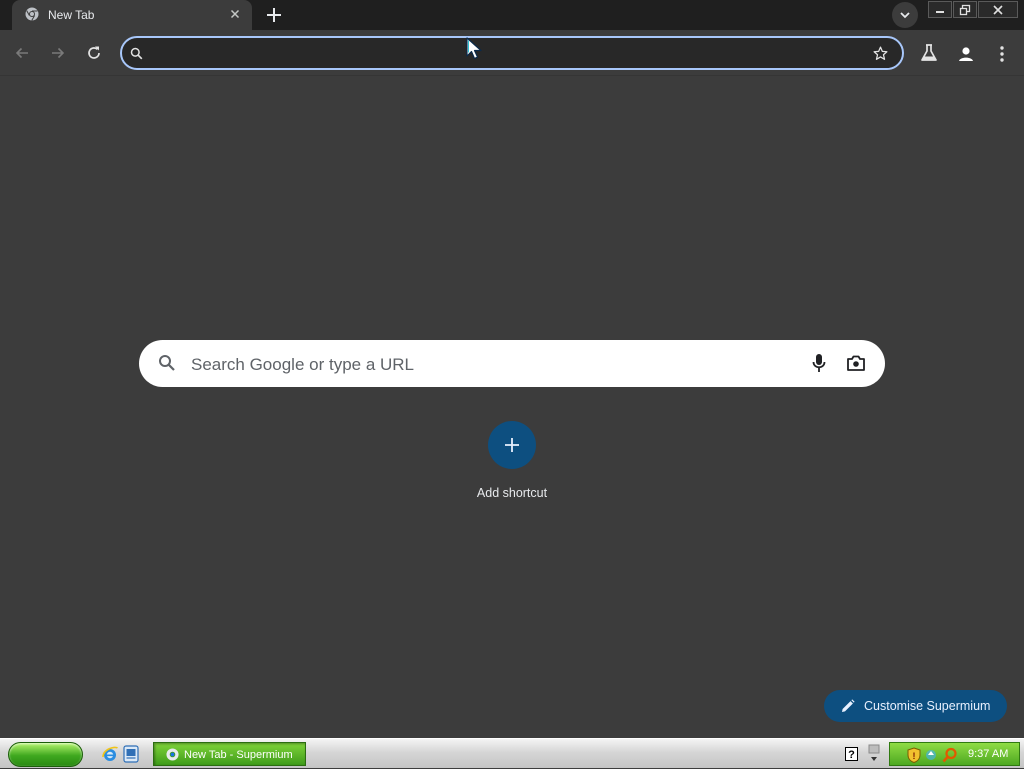 The width and height of the screenshot is (1024, 769). Describe the element at coordinates (880, 56) in the screenshot. I see `star-icon` at that location.